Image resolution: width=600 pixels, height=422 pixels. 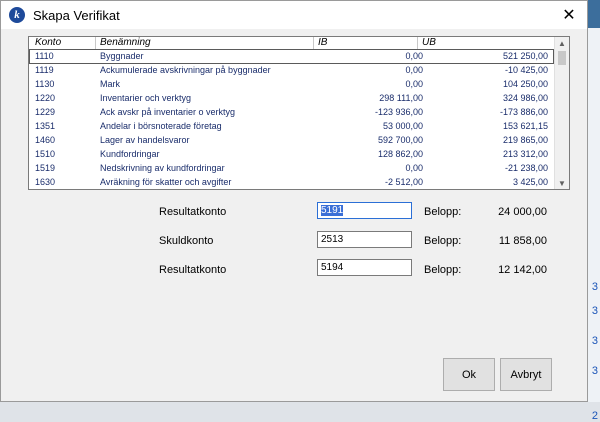 What do you see at coordinates (125, 43) in the screenshot?
I see `column-header-benamning: Benämning` at bounding box center [125, 43].